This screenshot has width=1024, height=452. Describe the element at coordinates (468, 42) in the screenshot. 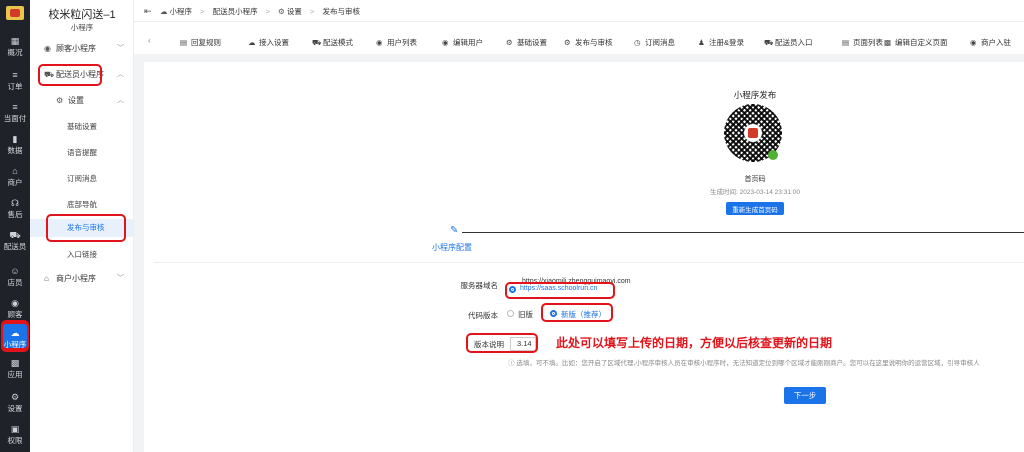

I see `tab-label: 编辑用户` at that location.